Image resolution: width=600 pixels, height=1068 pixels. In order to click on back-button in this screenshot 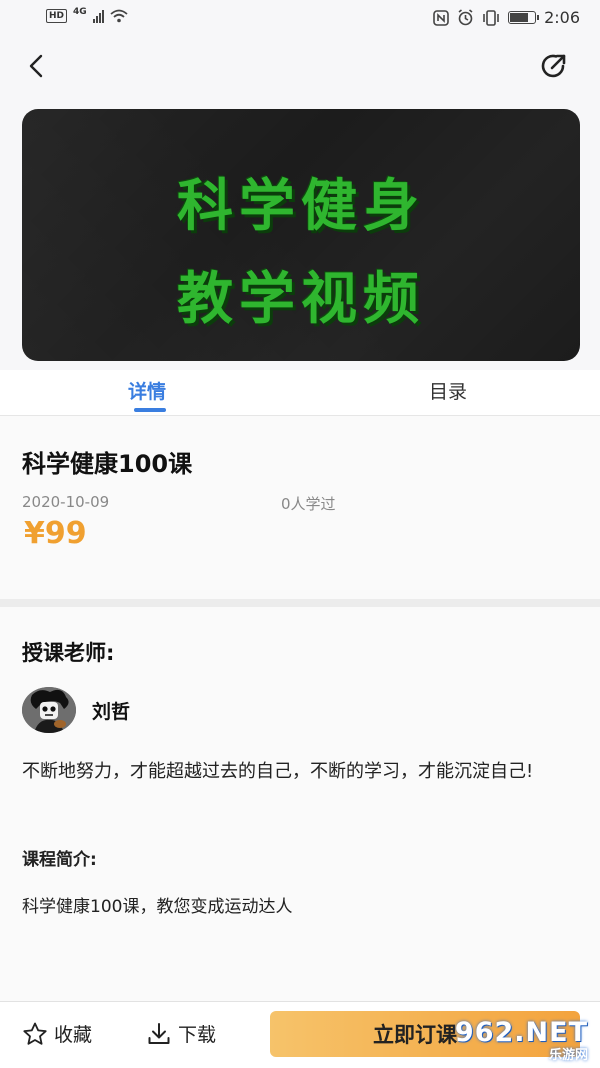, I will do `click(36, 66)`.